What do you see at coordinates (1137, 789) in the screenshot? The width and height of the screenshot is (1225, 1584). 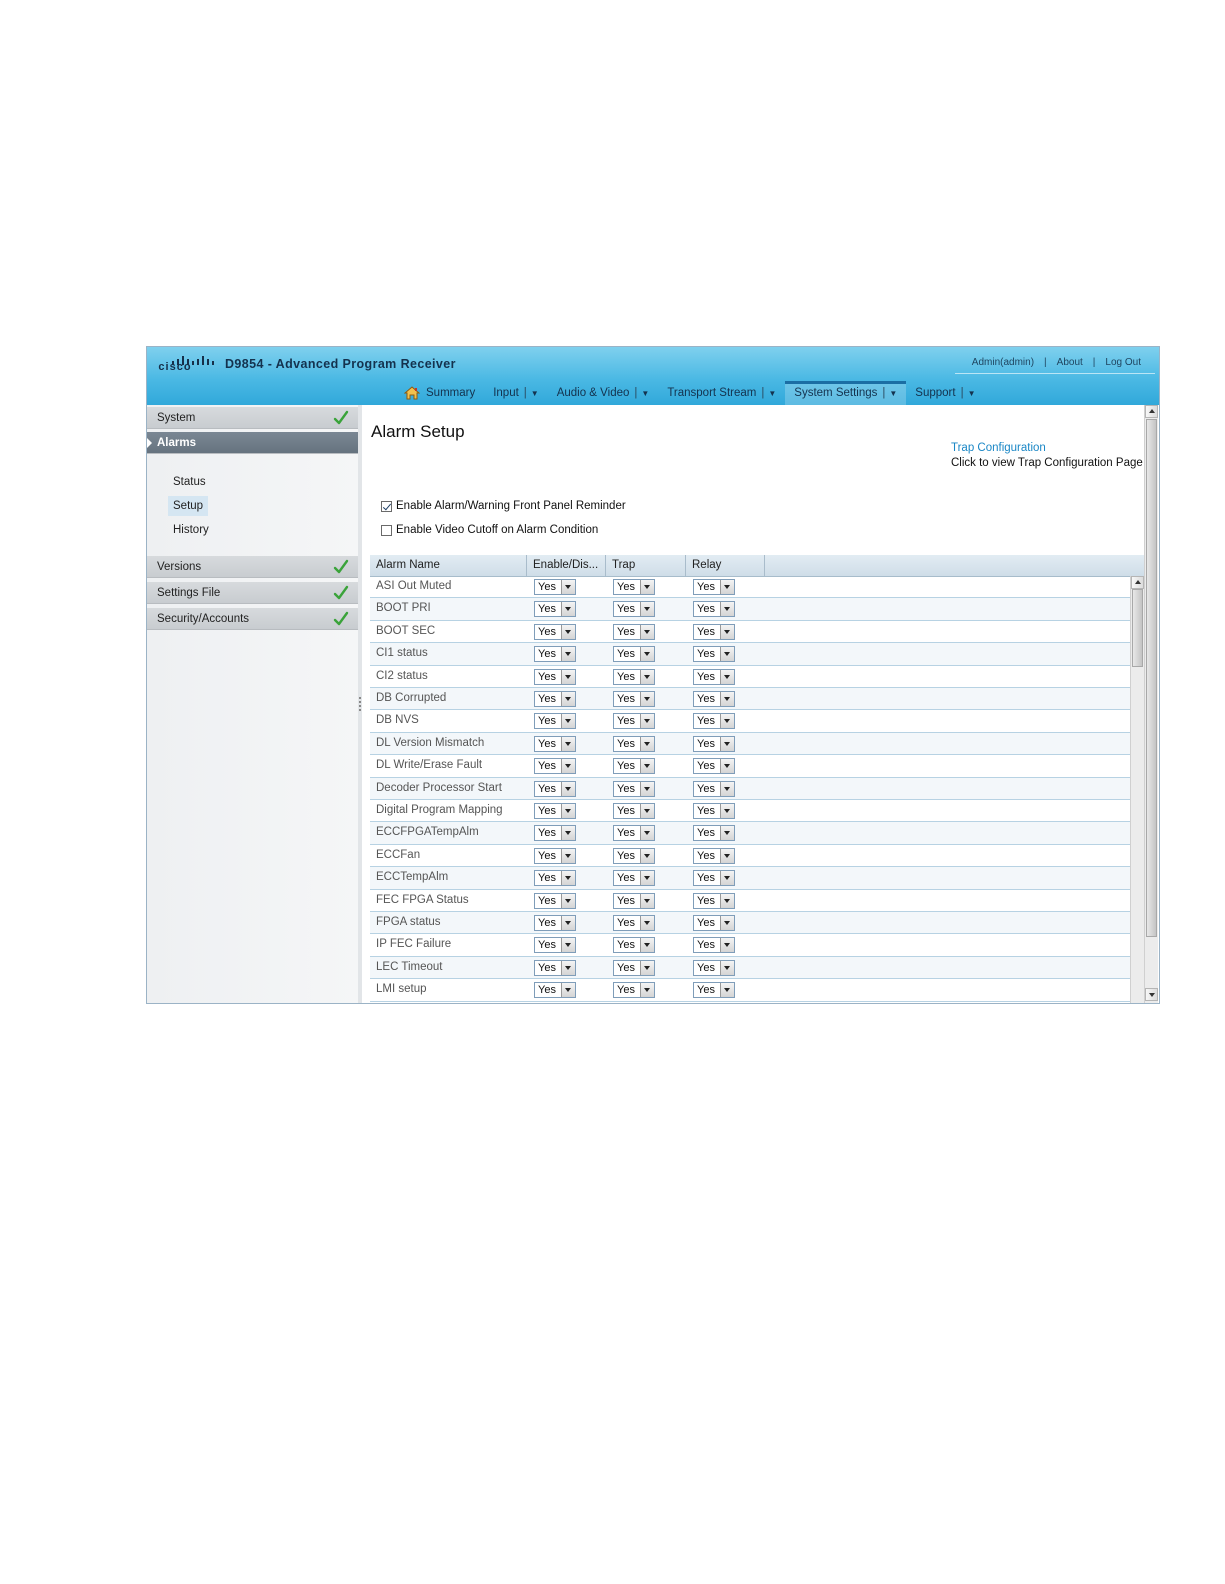 I see `table-scrollbar` at bounding box center [1137, 789].